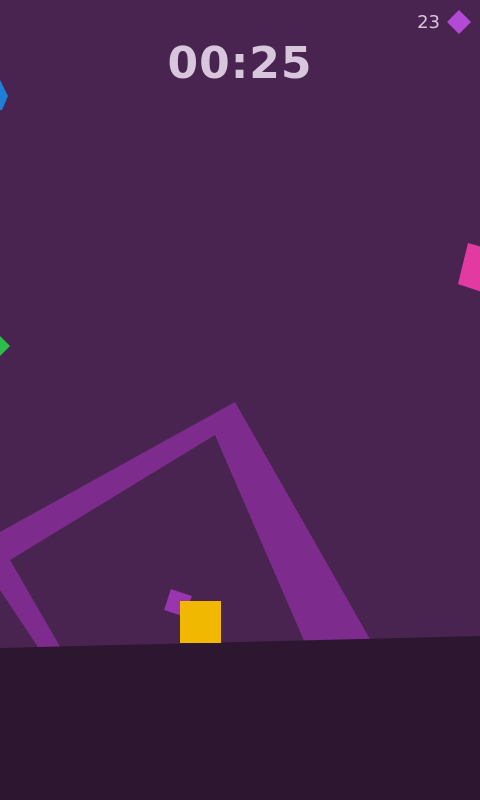  I want to click on player-cube, so click(200, 622).